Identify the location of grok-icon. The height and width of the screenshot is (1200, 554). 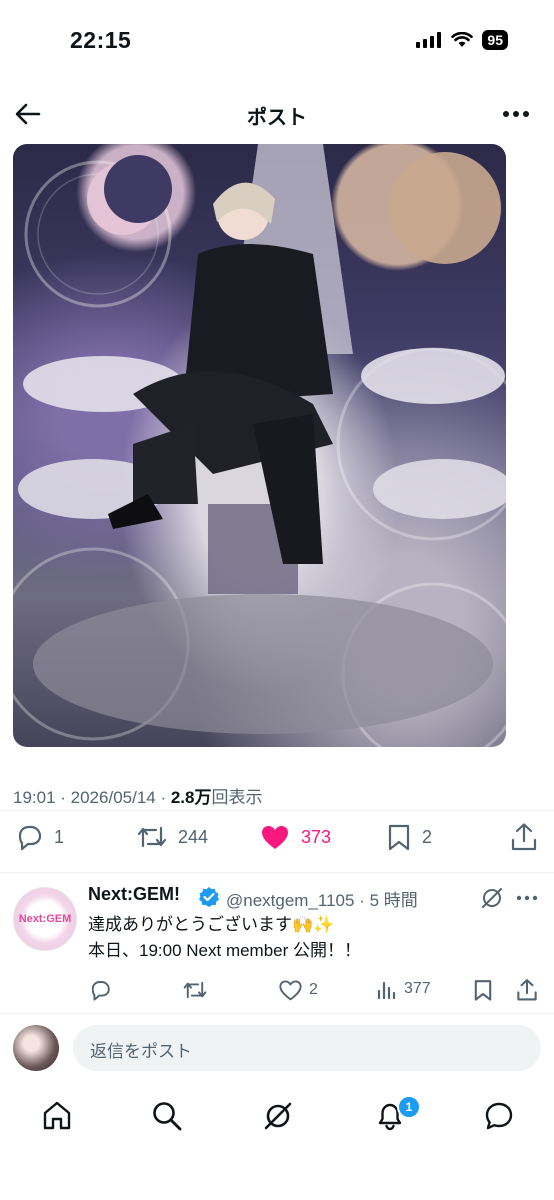
(492, 898).